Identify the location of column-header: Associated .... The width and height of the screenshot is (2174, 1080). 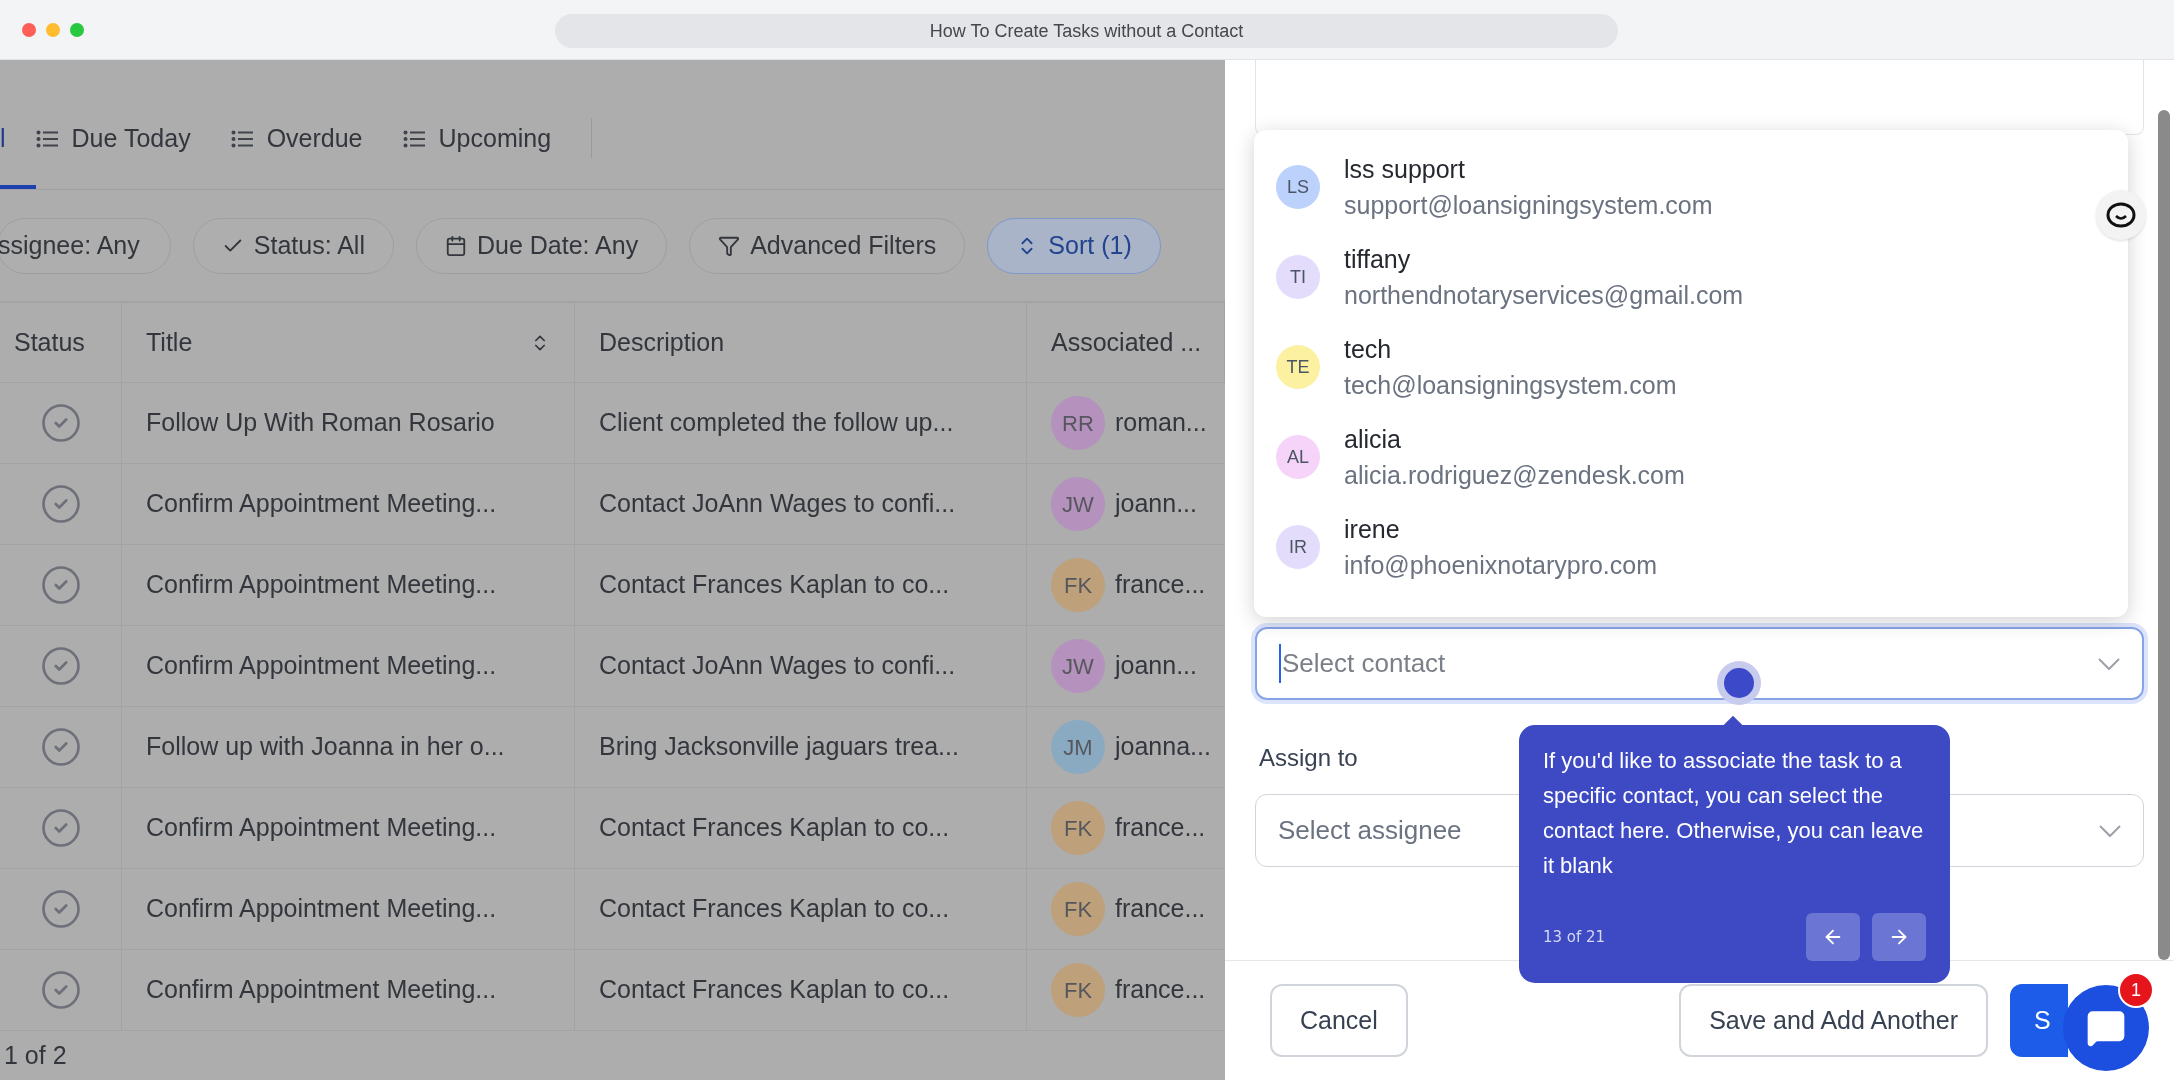
(1126, 342).